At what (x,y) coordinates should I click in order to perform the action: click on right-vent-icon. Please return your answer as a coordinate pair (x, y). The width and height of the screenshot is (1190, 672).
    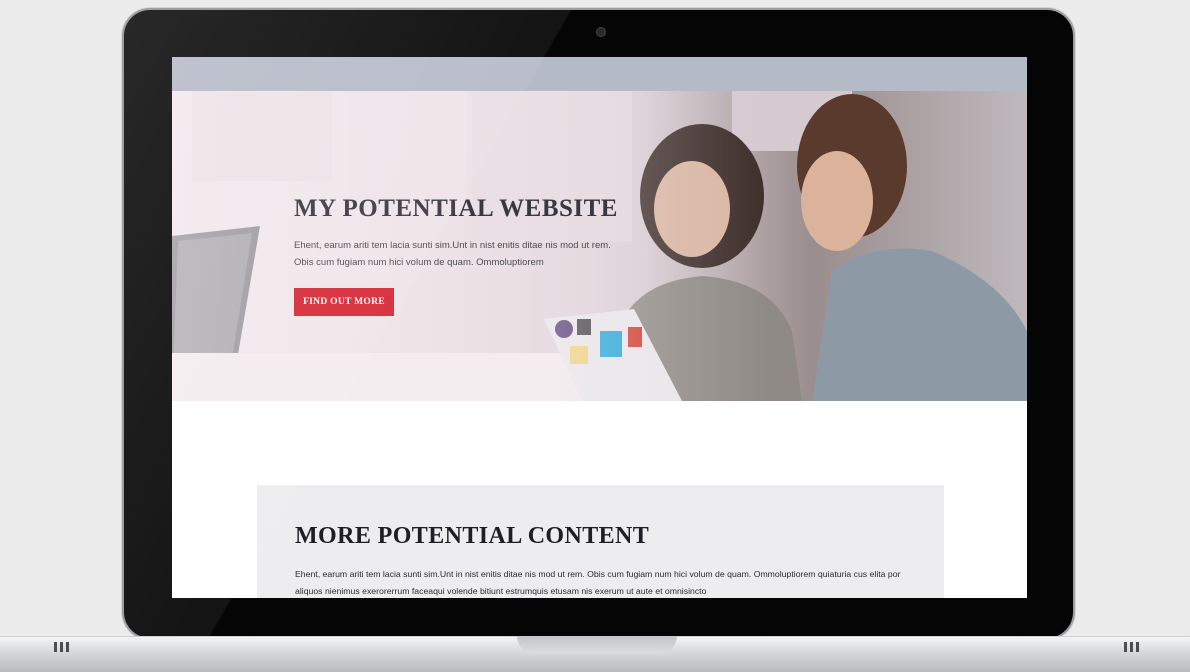
    Looking at the image, I should click on (1131, 647).